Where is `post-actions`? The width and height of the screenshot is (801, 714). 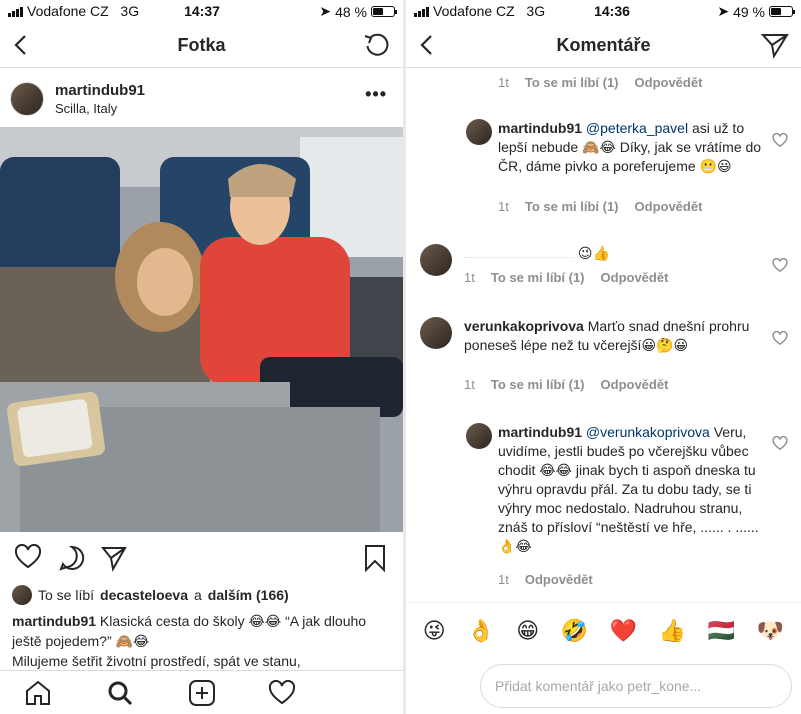
post-actions is located at coordinates (201, 559).